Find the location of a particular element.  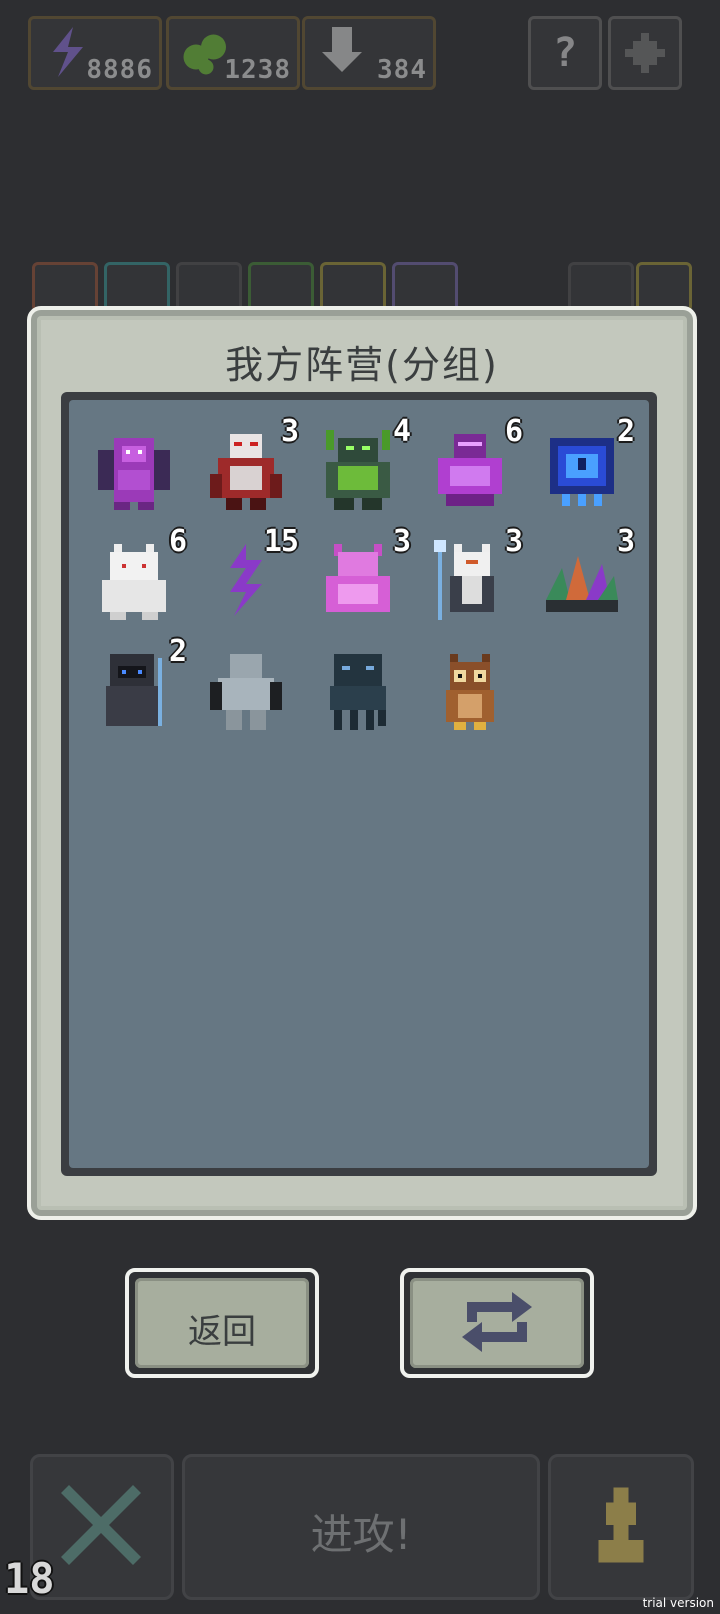

energy-value: 8886 is located at coordinates (119, 70).